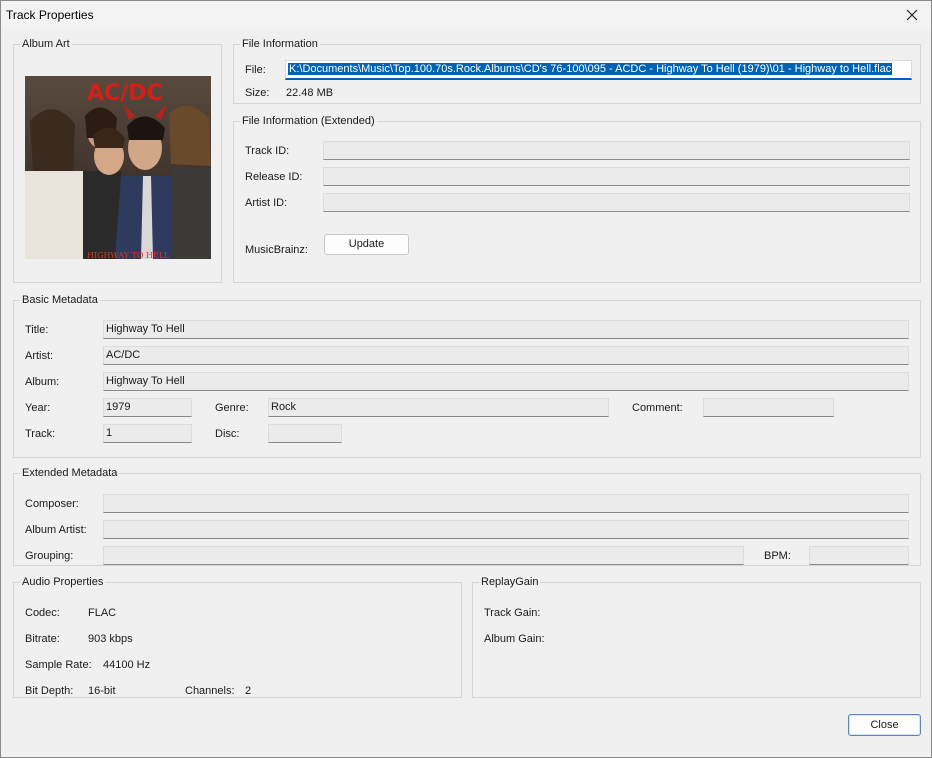 Image resolution: width=932 pixels, height=758 pixels. Describe the element at coordinates (102, 691) in the screenshot. I see `bit-depth-value: 16-bit` at that location.